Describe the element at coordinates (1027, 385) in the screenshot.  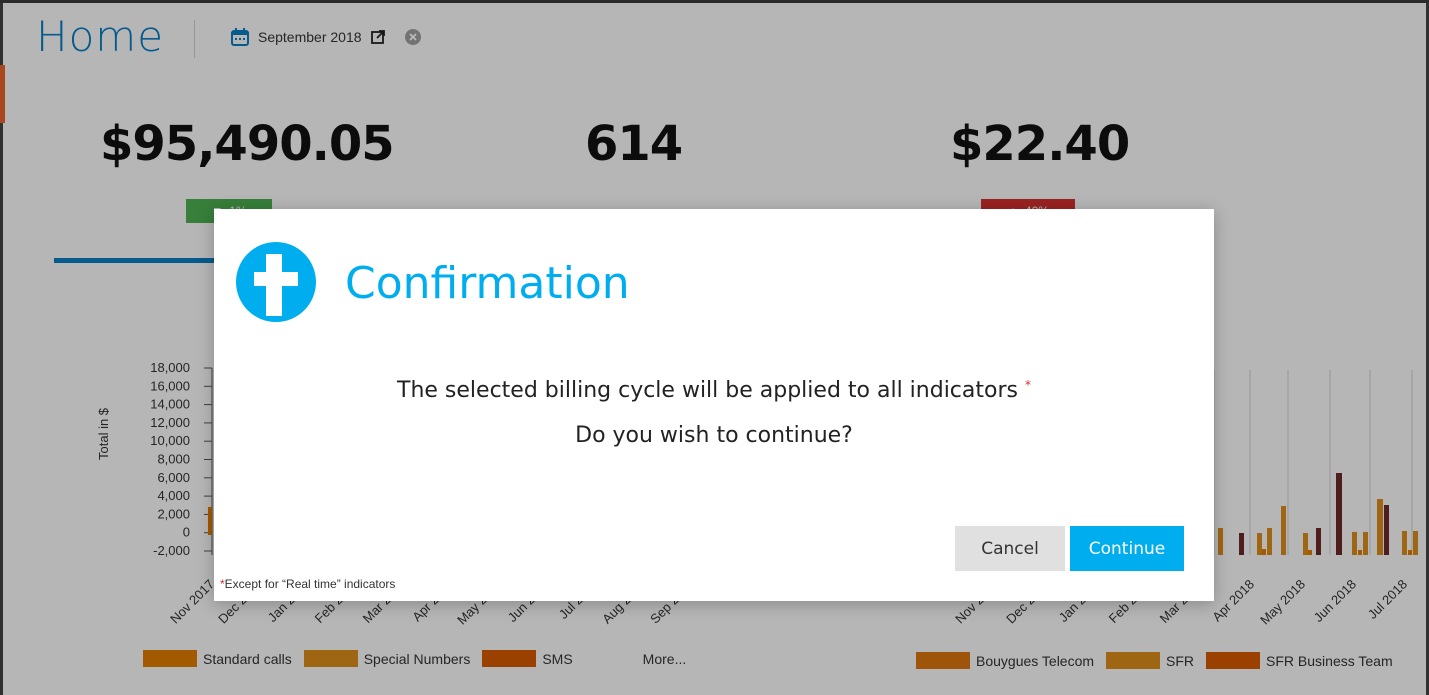
I see `asterisk: *` at that location.